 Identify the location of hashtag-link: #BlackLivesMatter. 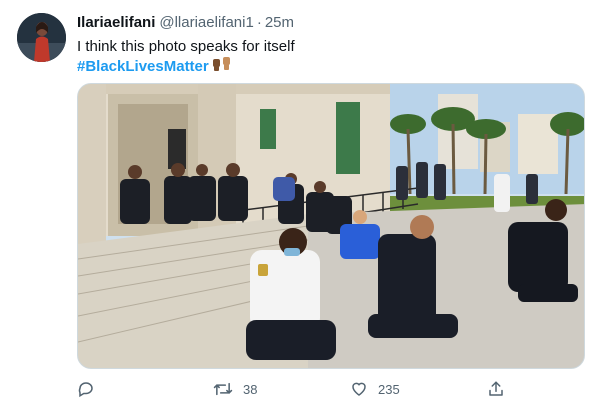
(143, 66).